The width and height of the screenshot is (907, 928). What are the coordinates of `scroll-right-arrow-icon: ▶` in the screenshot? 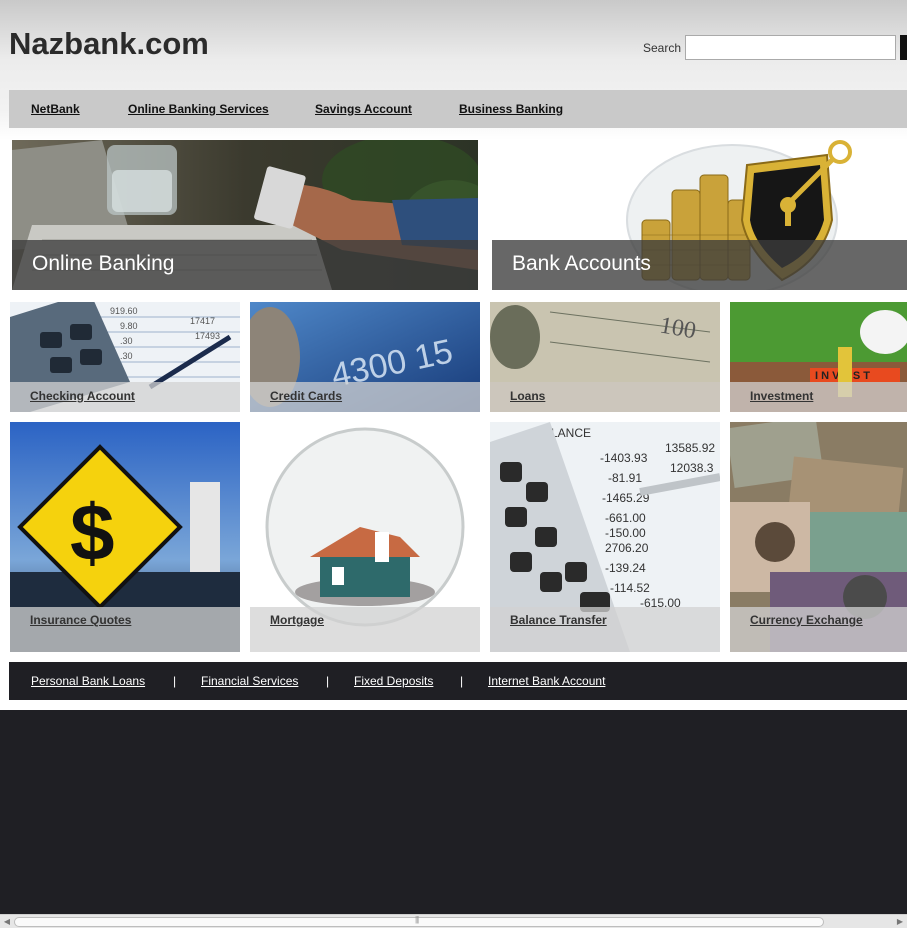 It's located at (900, 922).